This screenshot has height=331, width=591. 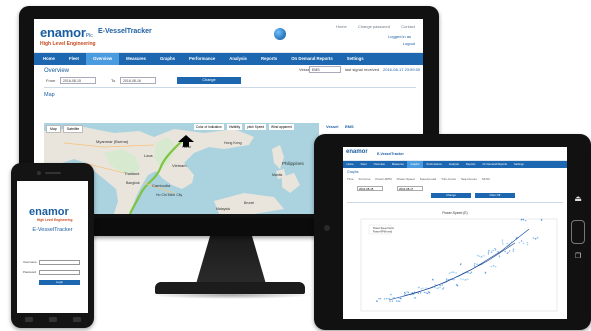 I want to click on tablet-divider, so click(x=455, y=202).